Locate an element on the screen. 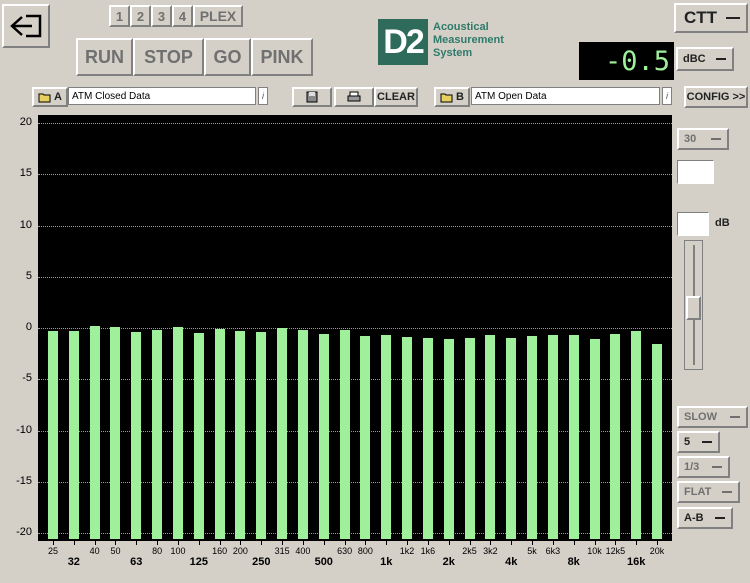  stop-button: STOP is located at coordinates (168, 57).